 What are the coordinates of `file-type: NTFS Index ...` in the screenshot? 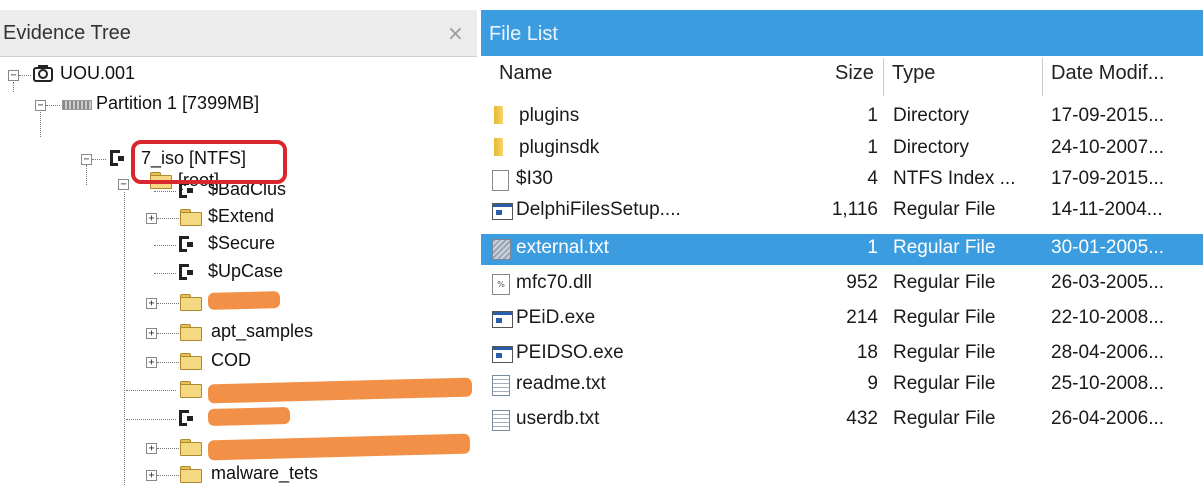 It's located at (954, 178).